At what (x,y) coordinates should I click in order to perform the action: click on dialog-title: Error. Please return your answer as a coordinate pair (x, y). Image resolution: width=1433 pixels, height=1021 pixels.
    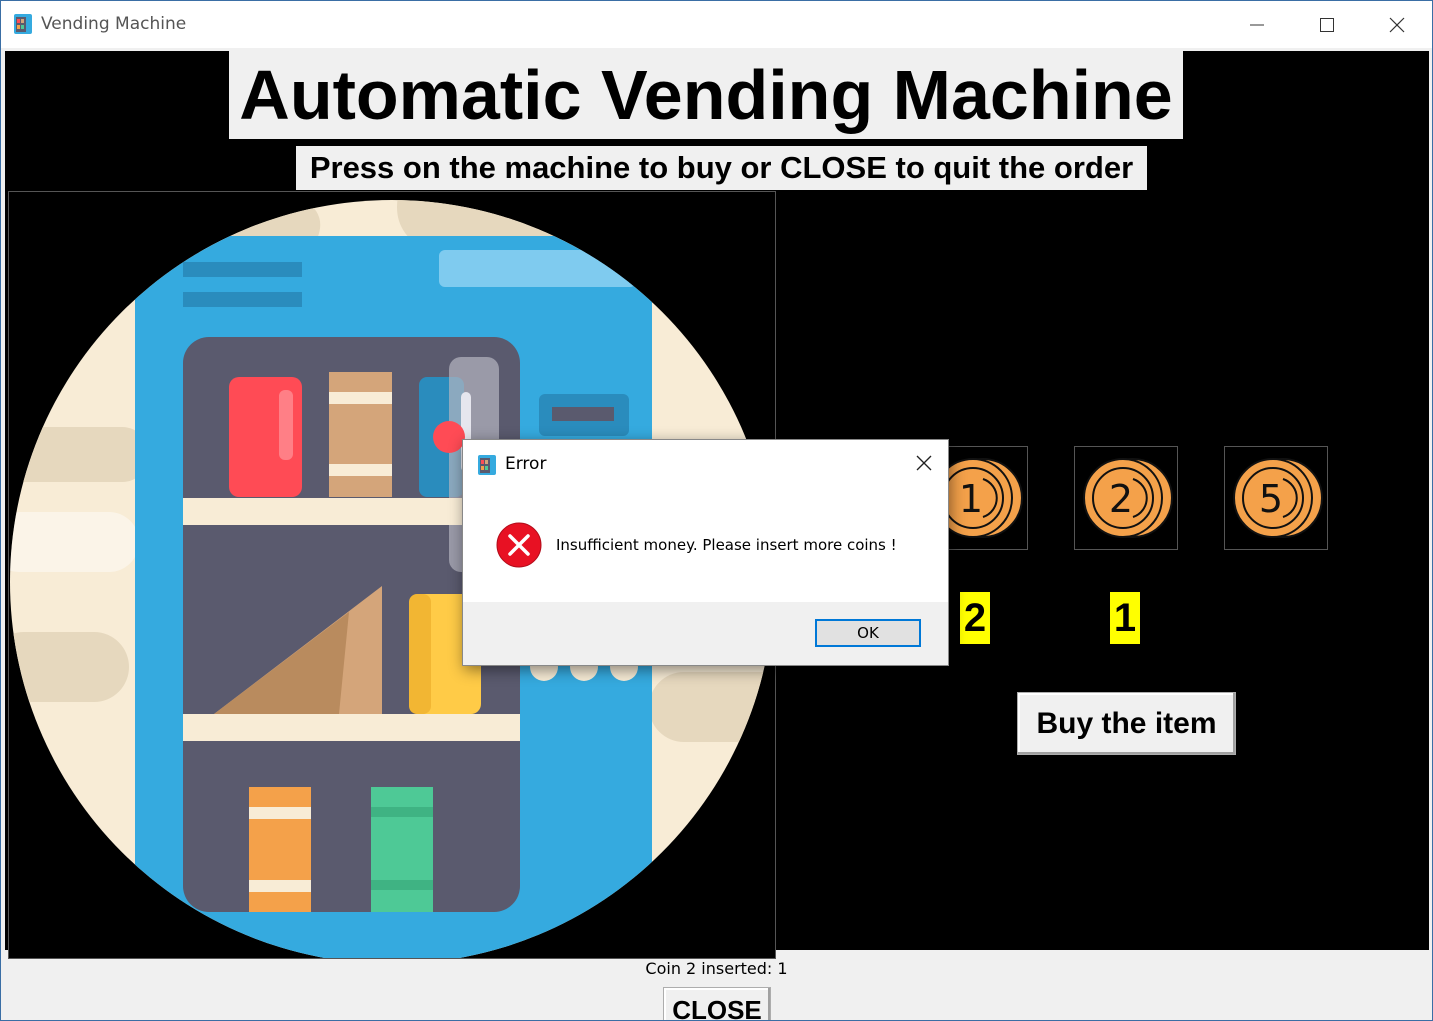
    Looking at the image, I should click on (526, 464).